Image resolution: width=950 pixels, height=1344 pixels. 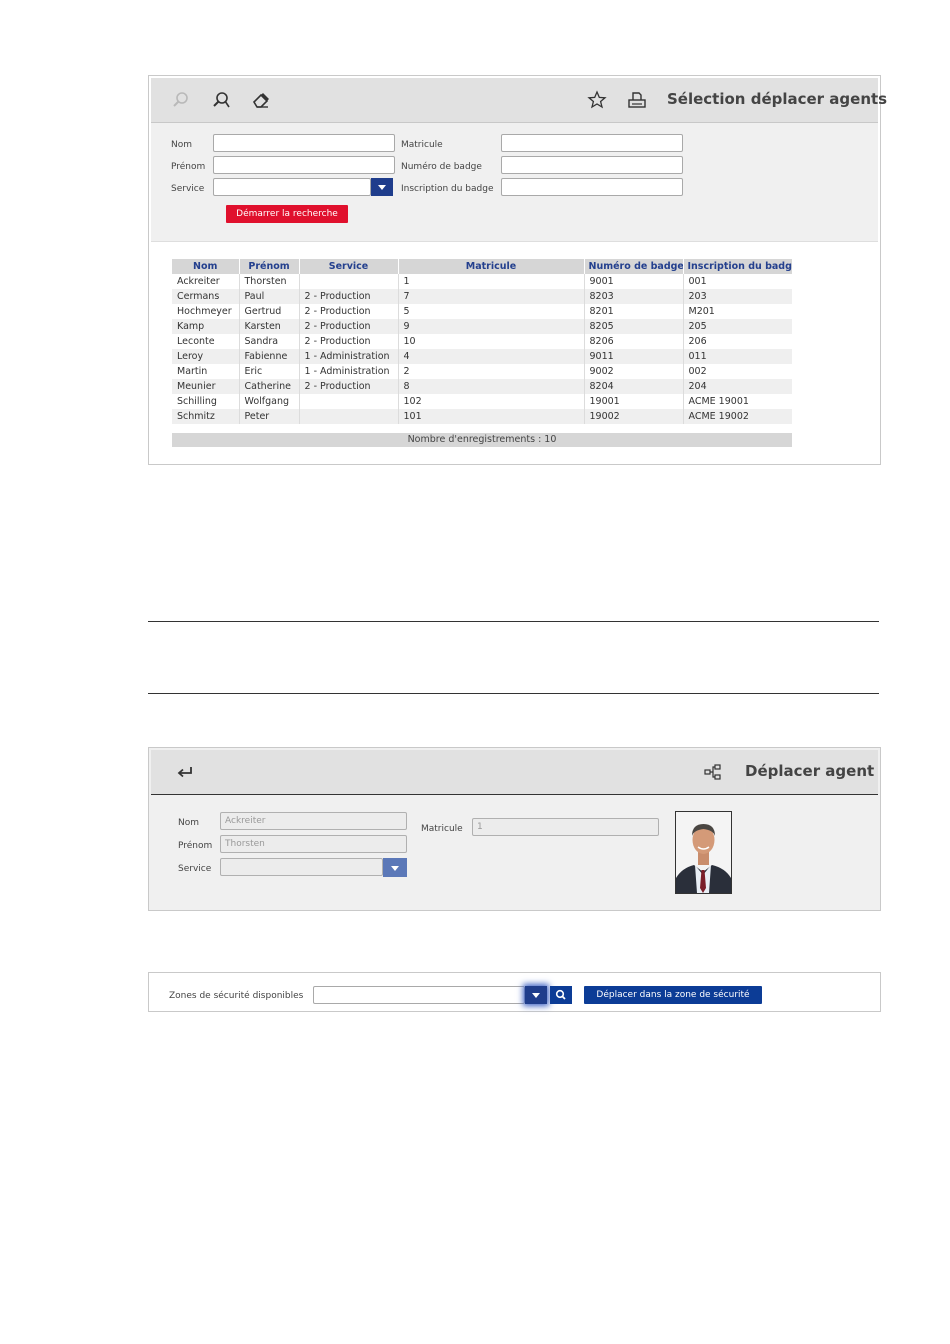 What do you see at coordinates (737, 401) in the screenshot?
I see `table-cell: ACME 19001` at bounding box center [737, 401].